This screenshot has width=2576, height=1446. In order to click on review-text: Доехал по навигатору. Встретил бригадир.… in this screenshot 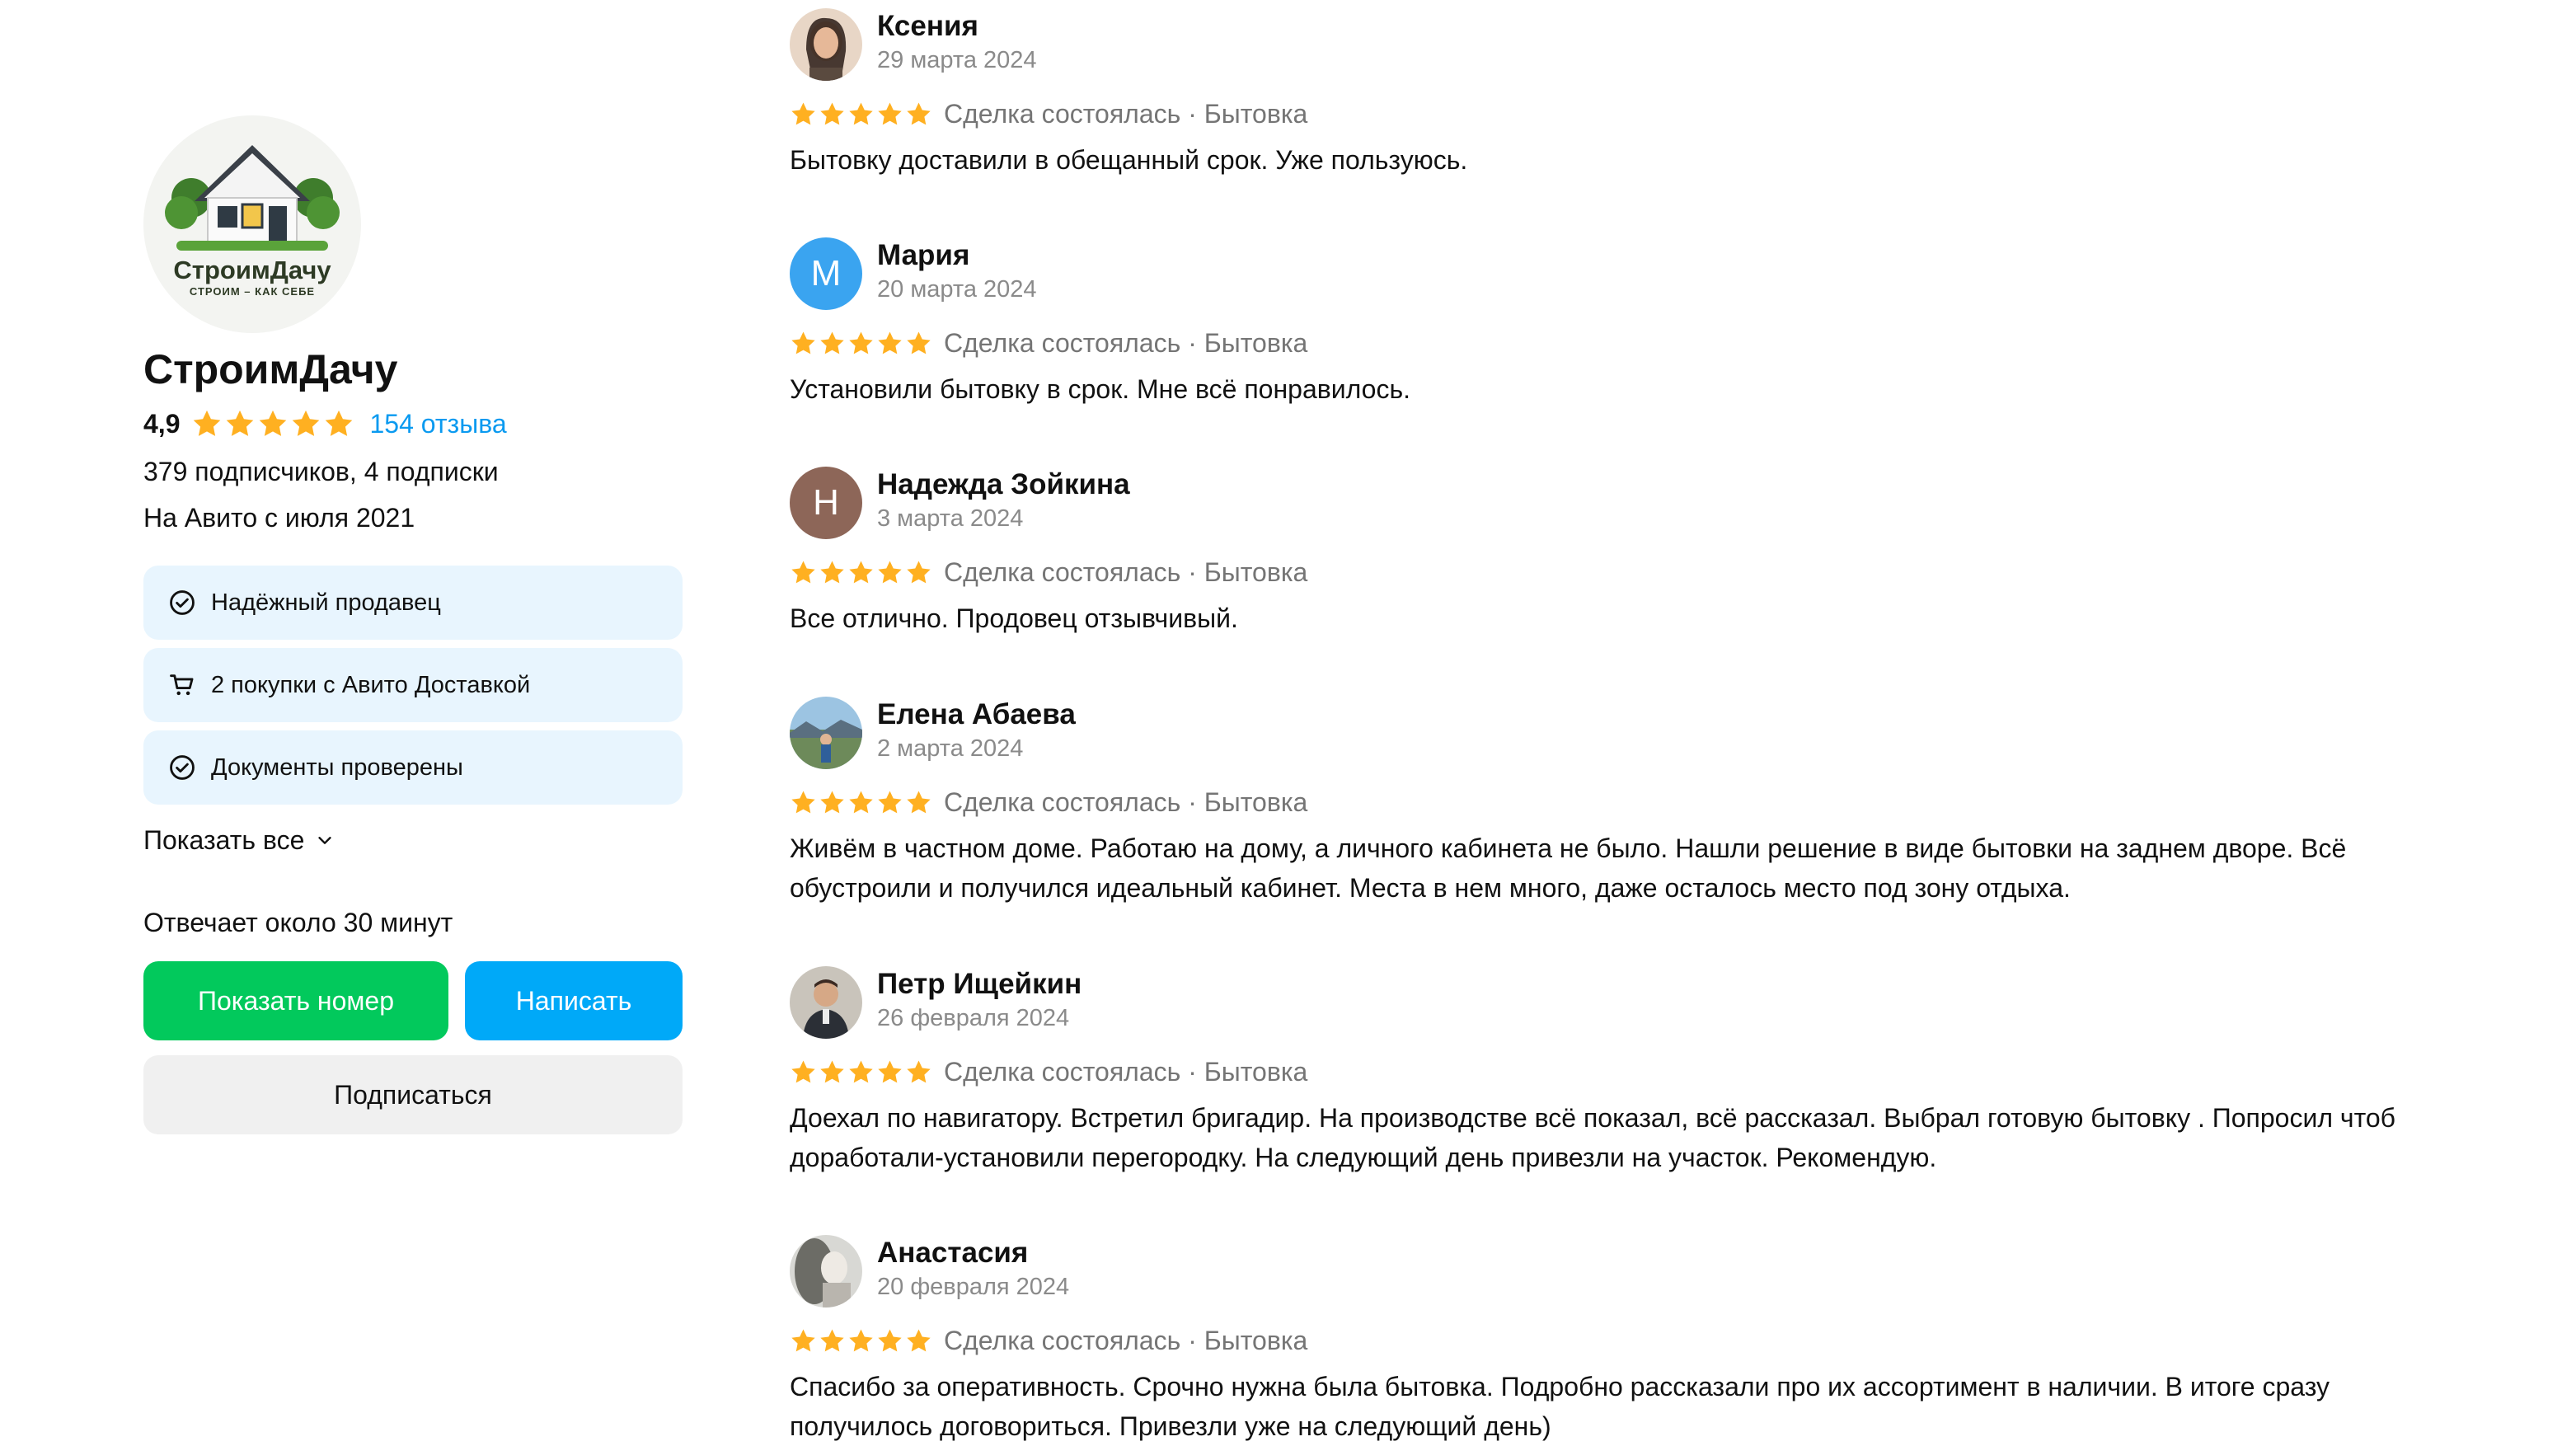, I will do `click(1593, 1137)`.